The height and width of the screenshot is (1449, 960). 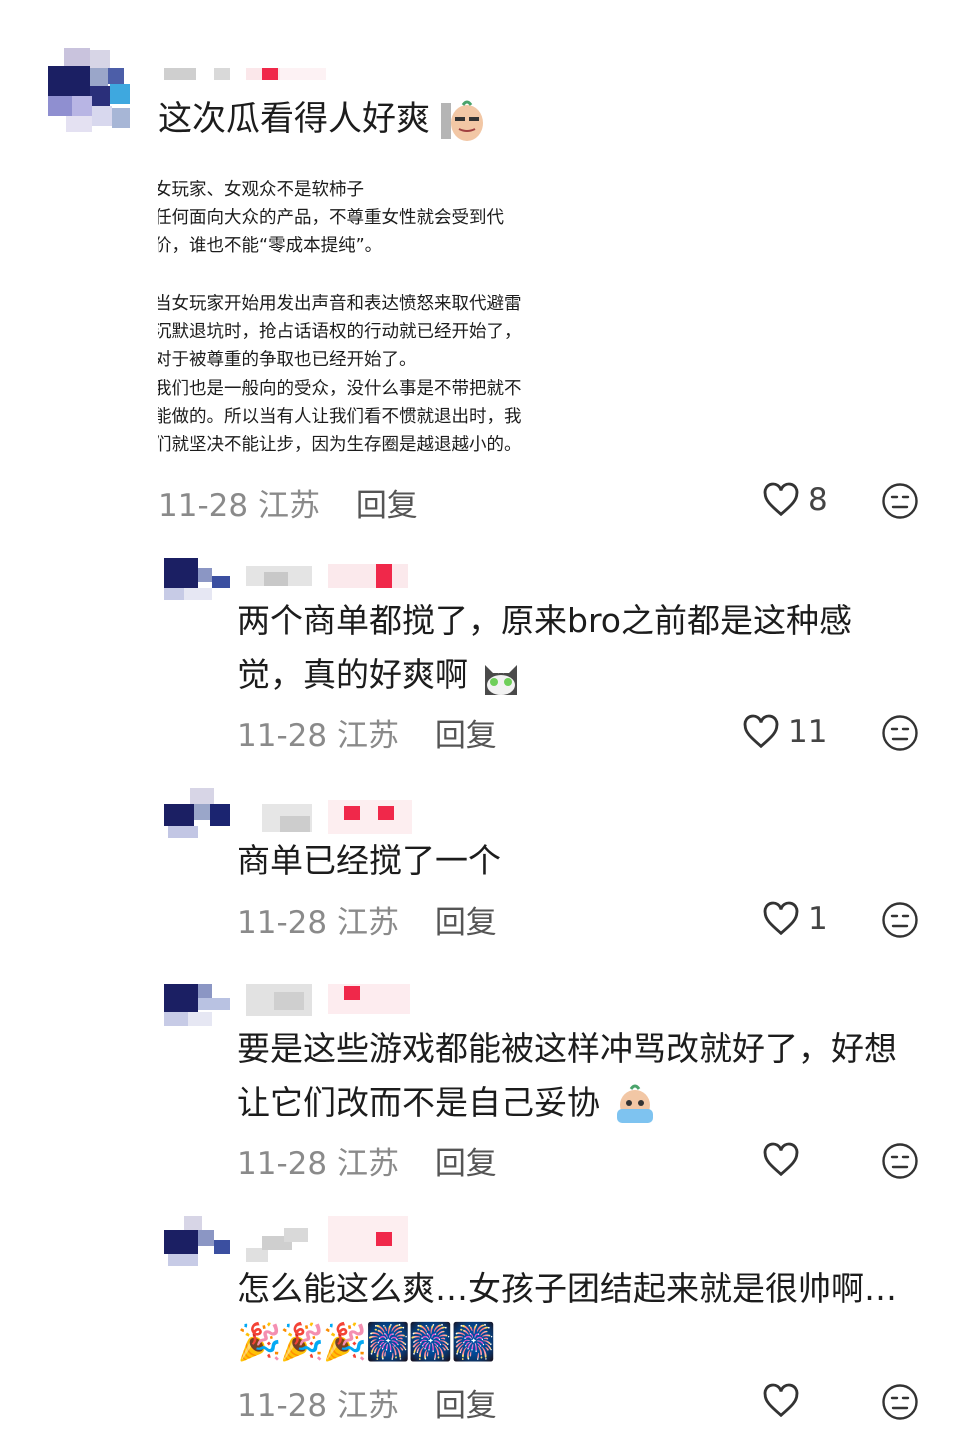 I want to click on like-button: 11, so click(x=784, y=732).